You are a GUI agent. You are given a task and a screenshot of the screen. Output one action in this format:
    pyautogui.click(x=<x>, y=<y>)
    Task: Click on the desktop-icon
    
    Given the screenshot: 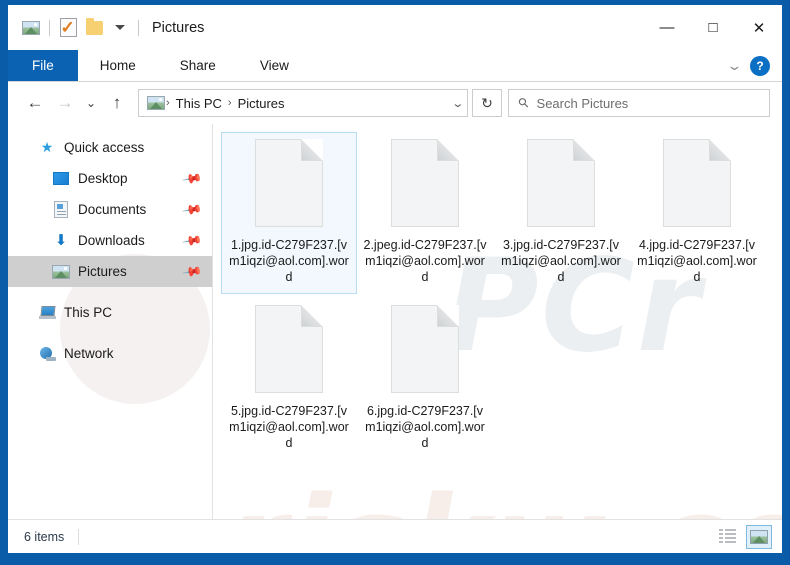 What is the action you would take?
    pyautogui.click(x=61, y=178)
    